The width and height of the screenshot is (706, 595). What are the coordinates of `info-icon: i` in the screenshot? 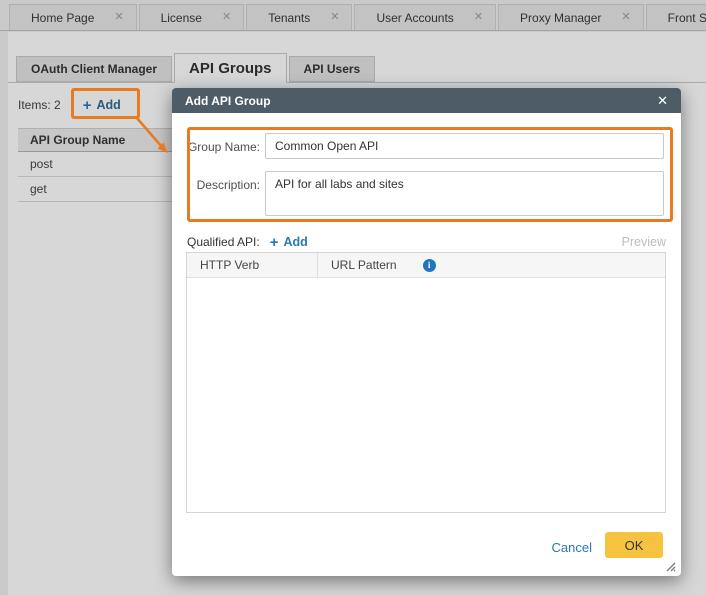 It's located at (429, 265).